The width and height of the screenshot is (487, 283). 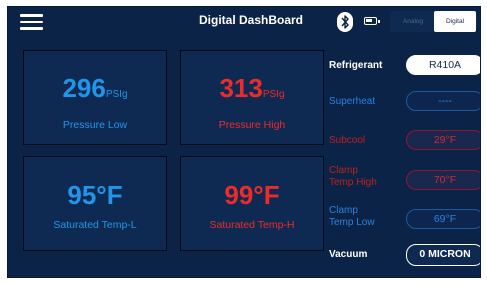 I want to click on saturated-temp-high-value: 99°F, so click(x=252, y=195).